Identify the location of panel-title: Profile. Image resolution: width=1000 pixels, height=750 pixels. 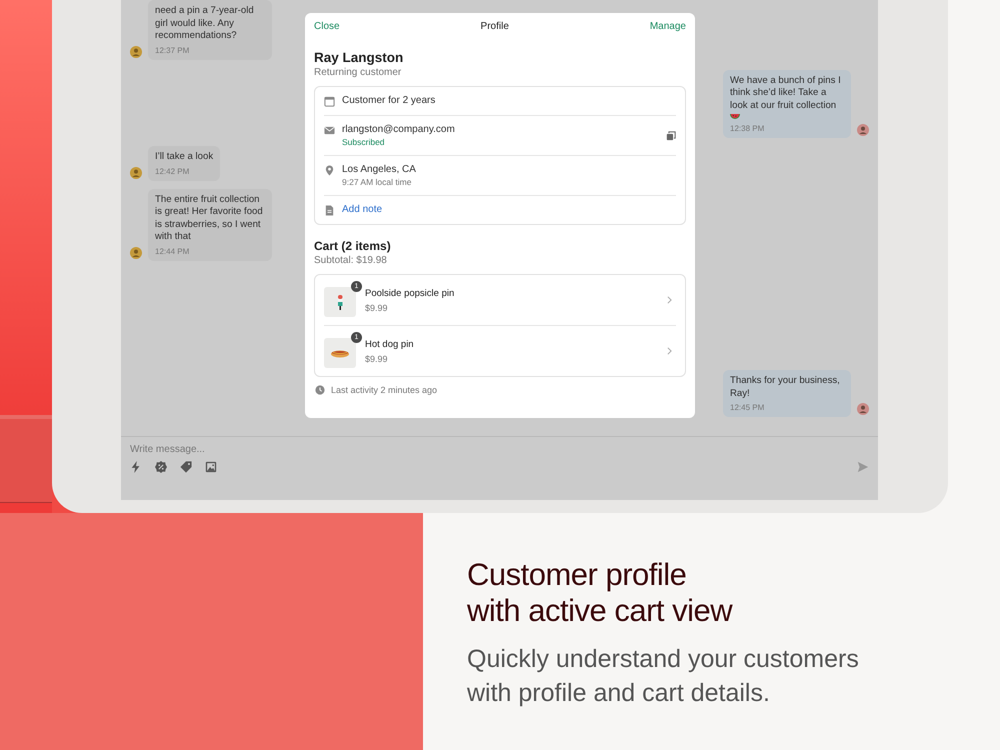
(494, 26).